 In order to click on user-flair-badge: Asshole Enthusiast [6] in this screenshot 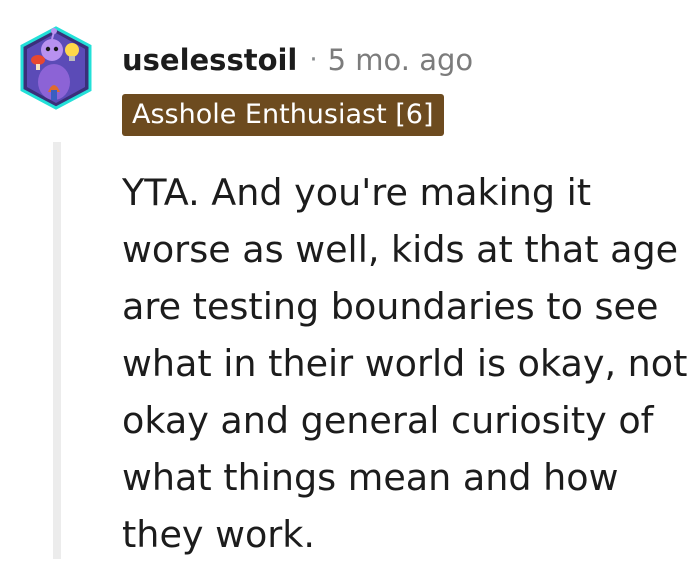, I will do `click(283, 115)`.